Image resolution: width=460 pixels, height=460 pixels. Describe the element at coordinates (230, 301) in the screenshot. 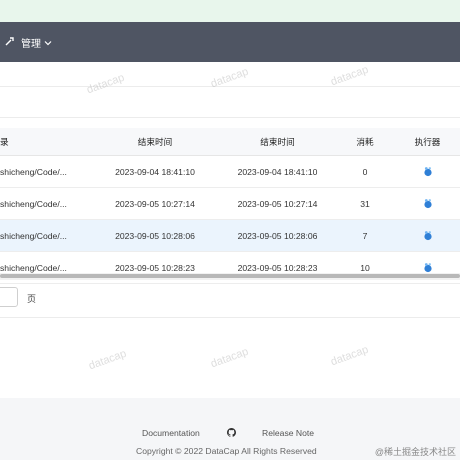

I see `pagination: 页` at that location.